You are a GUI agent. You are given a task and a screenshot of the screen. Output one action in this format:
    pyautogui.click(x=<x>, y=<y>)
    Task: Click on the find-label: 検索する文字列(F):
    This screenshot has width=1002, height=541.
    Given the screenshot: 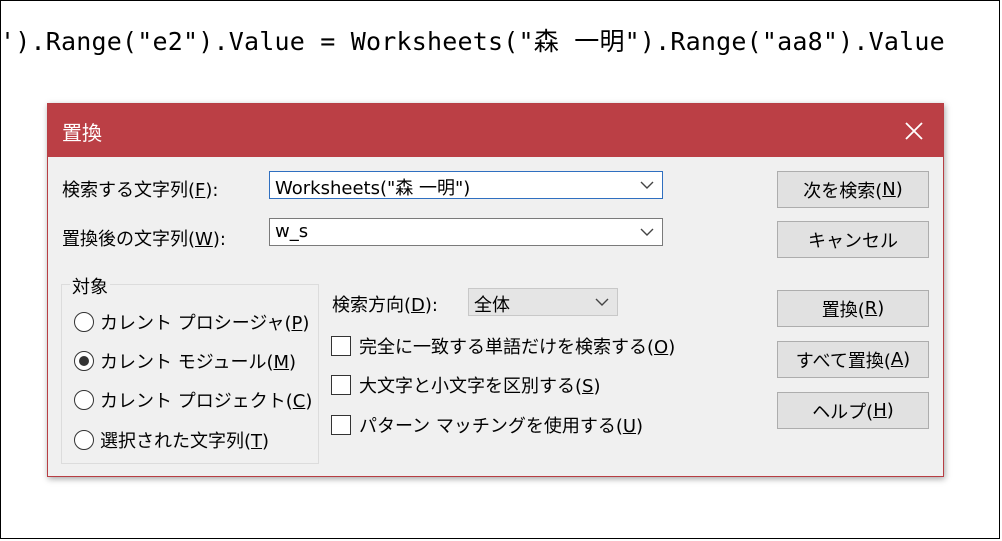 What is the action you would take?
    pyautogui.click(x=140, y=190)
    